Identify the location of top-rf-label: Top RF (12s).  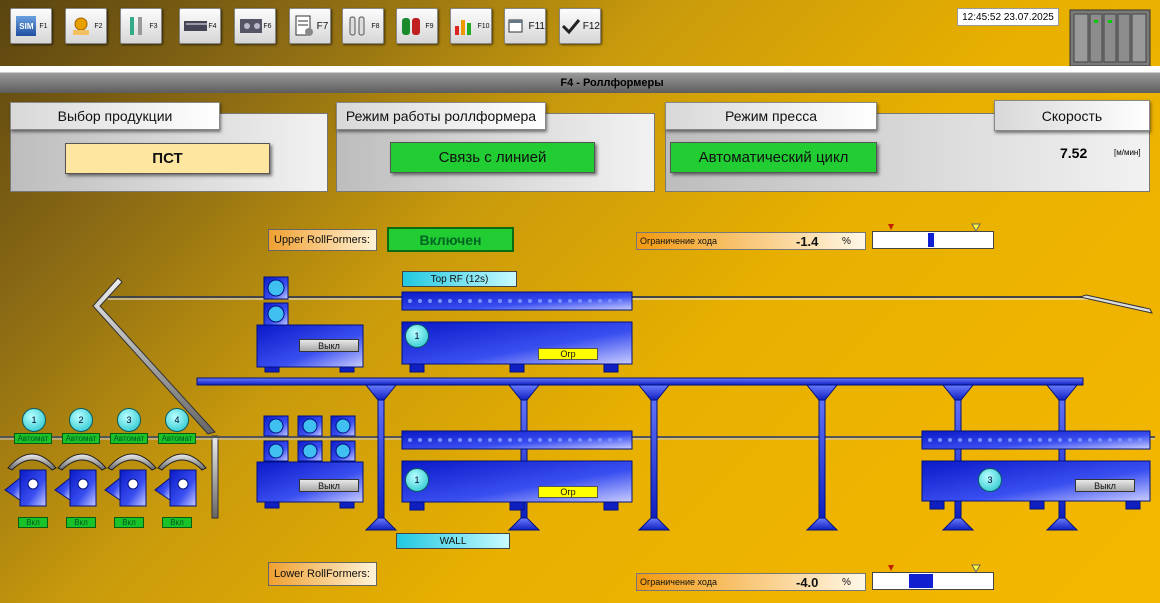
(459, 279).